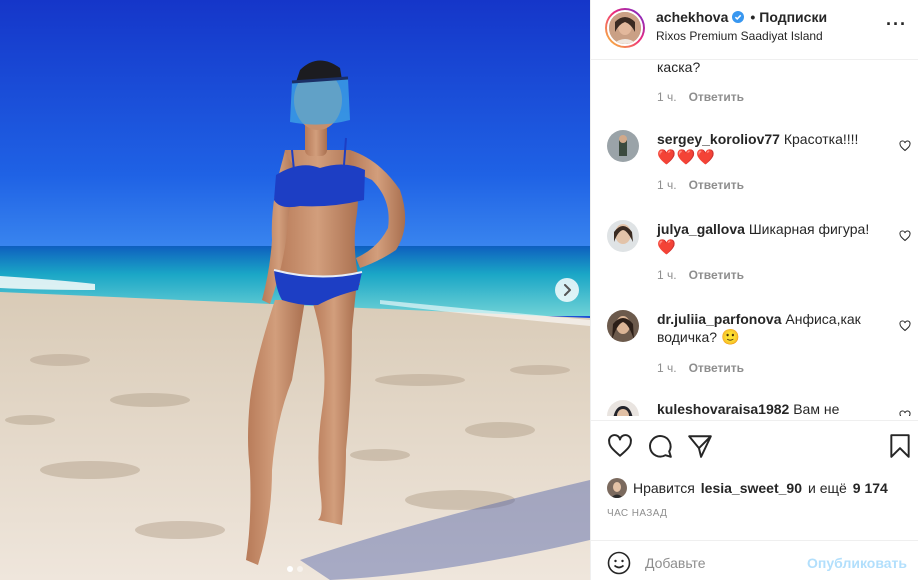 This screenshot has width=918, height=580. I want to click on comment-text: Шикарная фигура!, so click(809, 229).